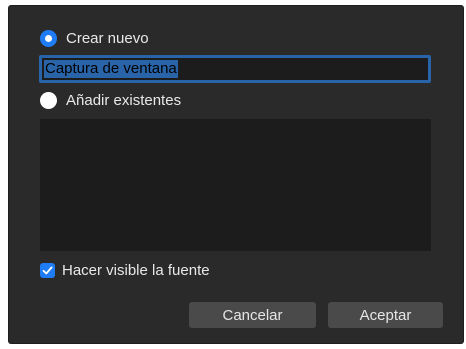 This screenshot has width=466, height=349. I want to click on create-new-label: Crear nuevo, so click(107, 38).